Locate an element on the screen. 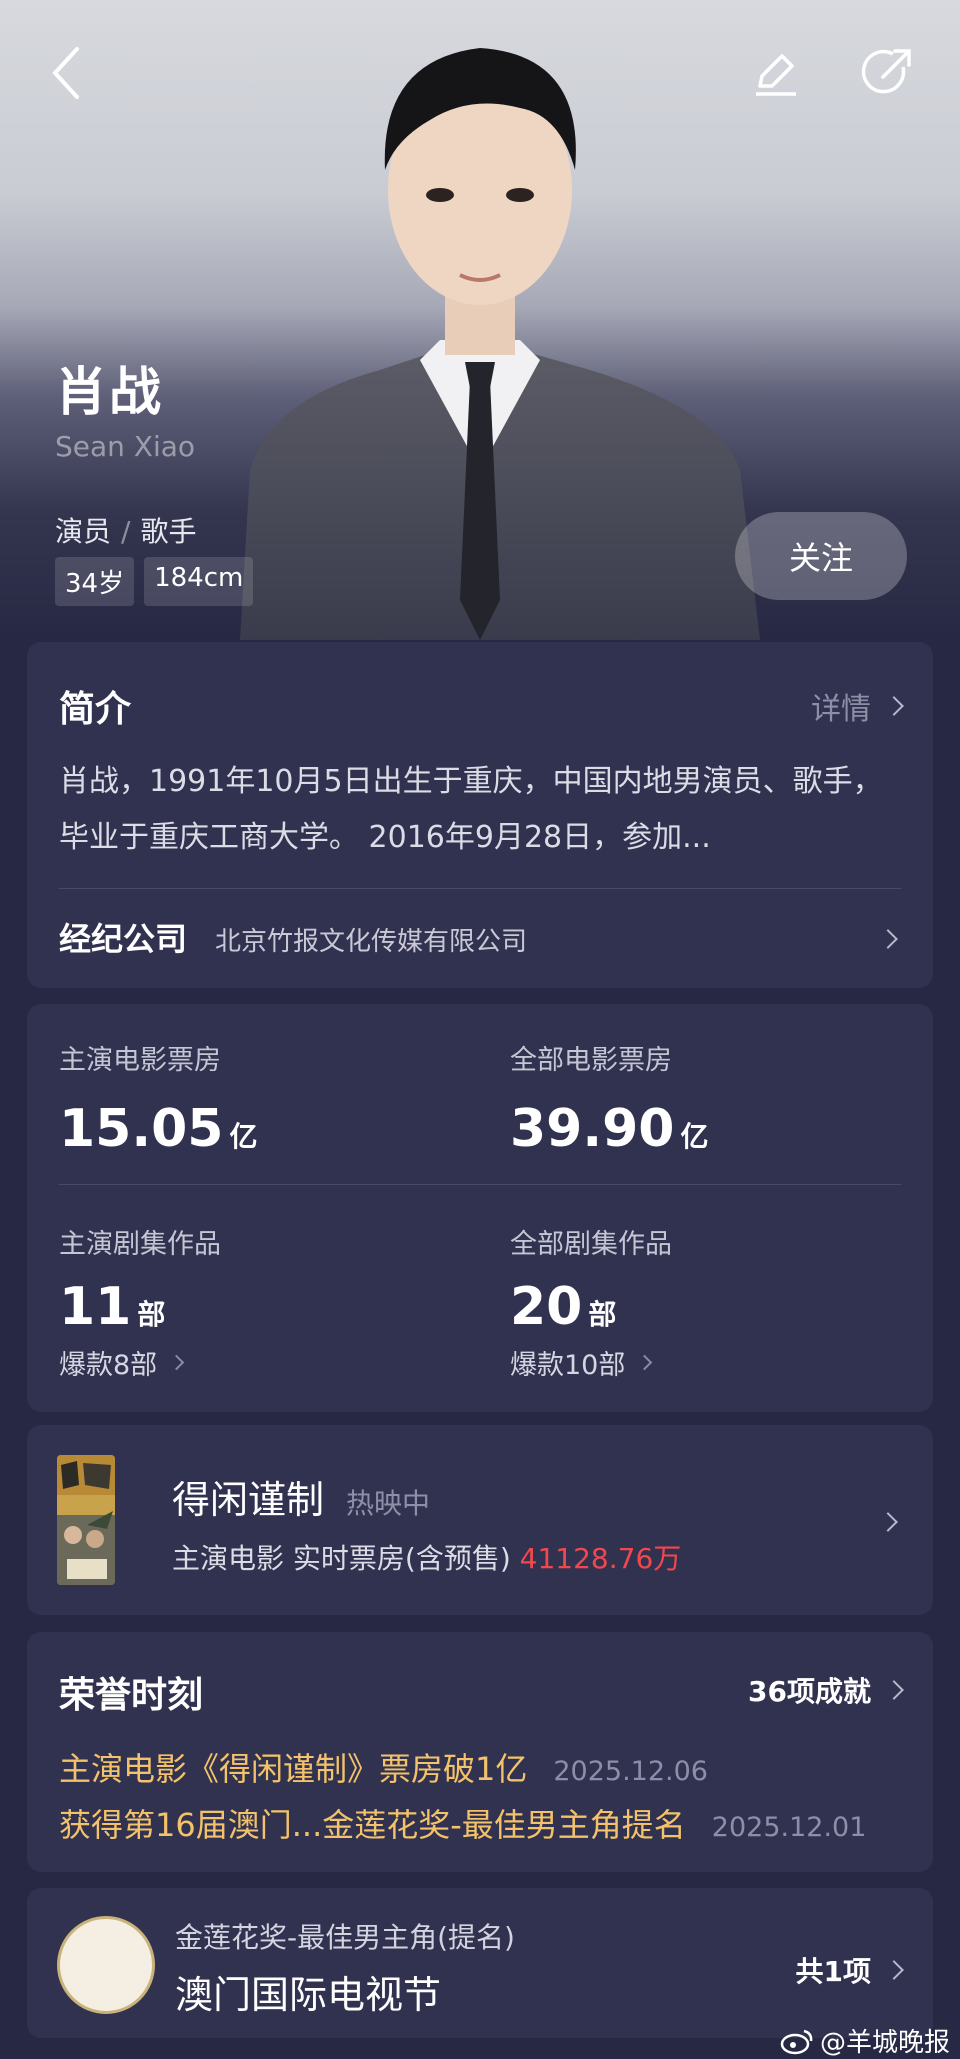 This screenshot has height=2059, width=960. stat-lead-box-office: 主演电影票房 15.05 亿 is located at coordinates (158, 1098).